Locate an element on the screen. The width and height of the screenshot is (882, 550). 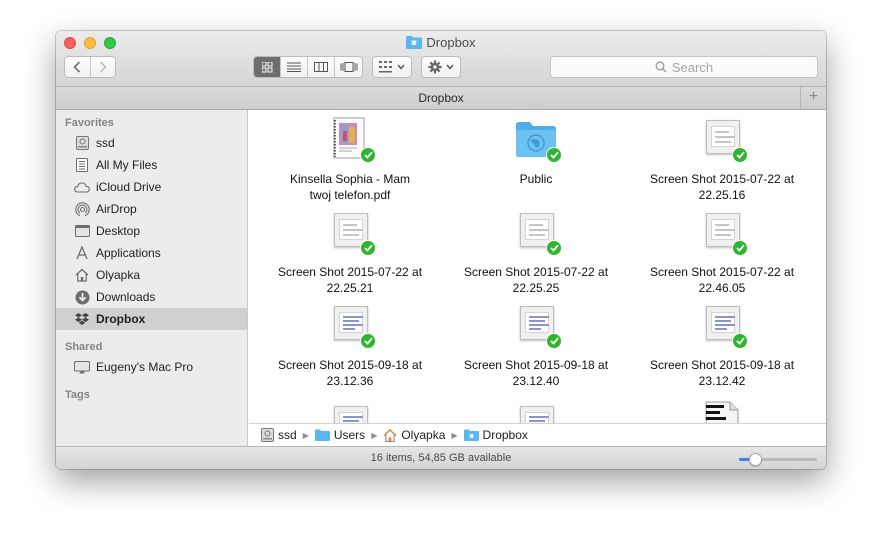
downloads-icon is located at coordinates (82, 297).